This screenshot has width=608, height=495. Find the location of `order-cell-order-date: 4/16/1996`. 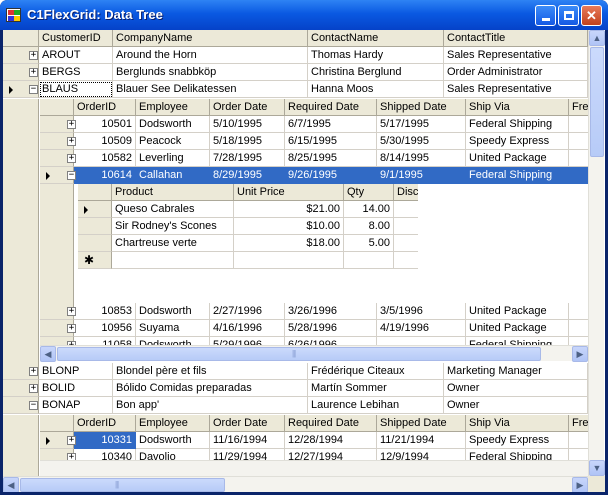

order-cell-order-date: 4/16/1996 is located at coordinates (247, 328).